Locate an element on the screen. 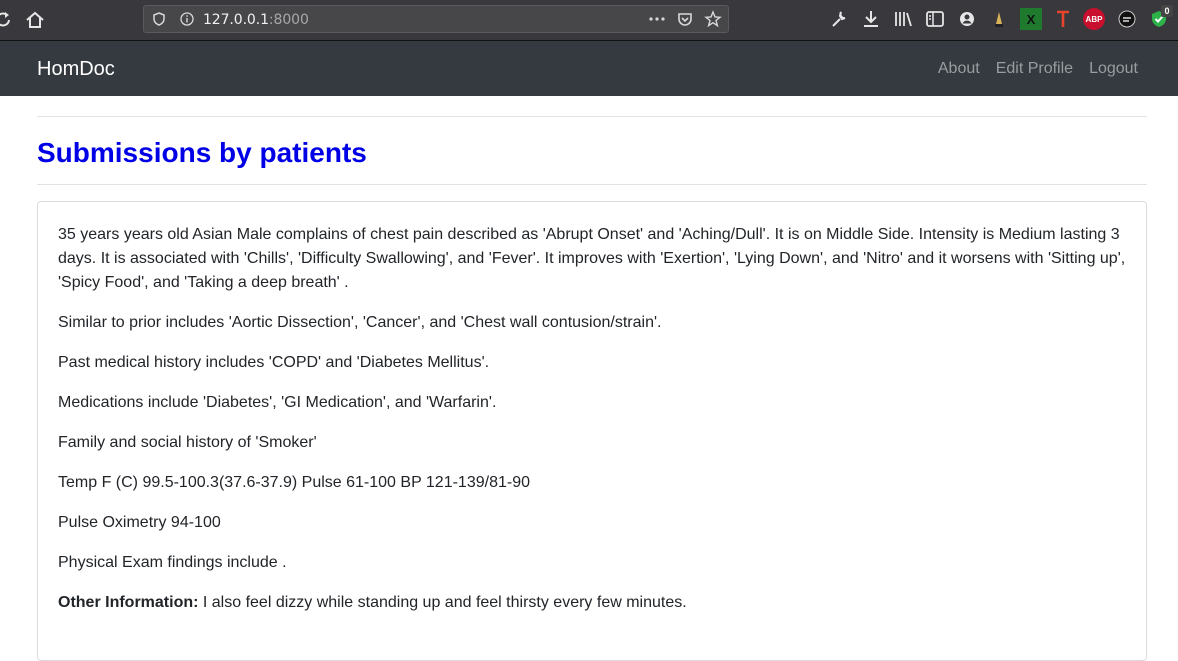 This screenshot has width=1178, height=661. url-host: 127.0.0.1 is located at coordinates (236, 20).